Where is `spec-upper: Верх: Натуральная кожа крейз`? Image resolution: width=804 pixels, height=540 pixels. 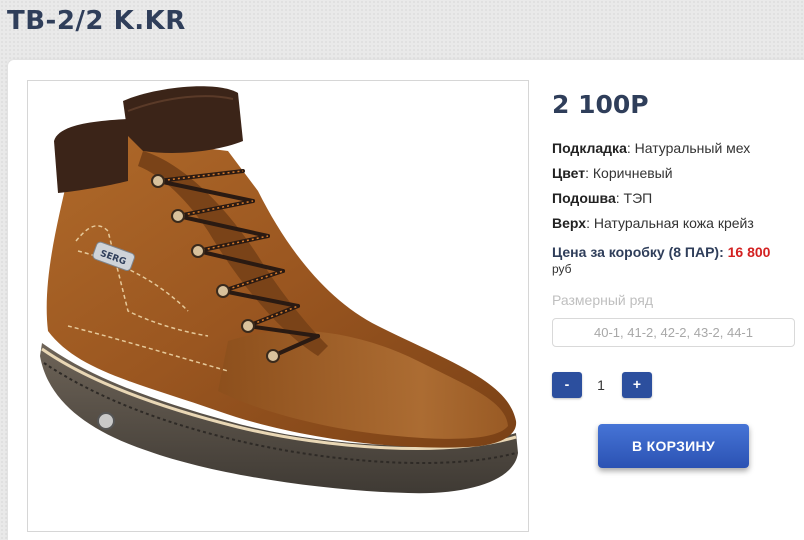 spec-upper: Верх: Натуральная кожа крейз is located at coordinates (653, 223).